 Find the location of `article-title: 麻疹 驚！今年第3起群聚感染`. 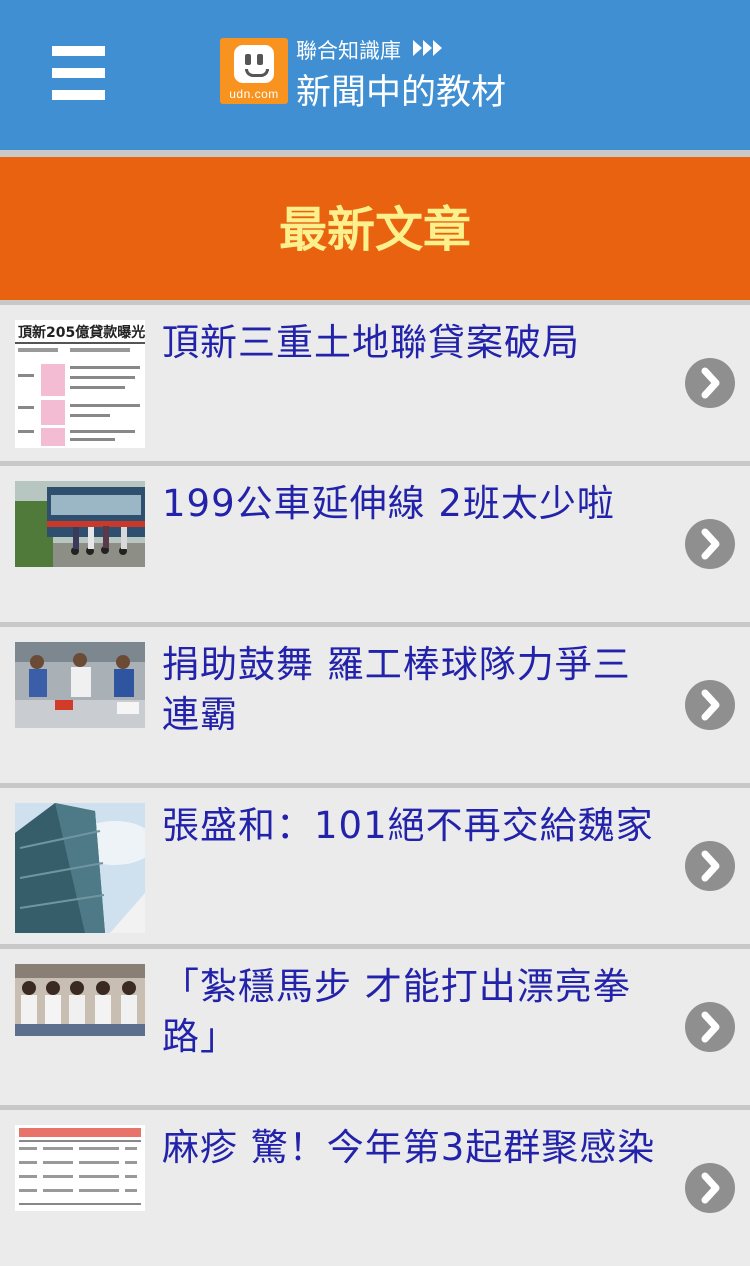

article-title: 麻疹 驚！今年第3起群聚感染 is located at coordinates (409, 1148).